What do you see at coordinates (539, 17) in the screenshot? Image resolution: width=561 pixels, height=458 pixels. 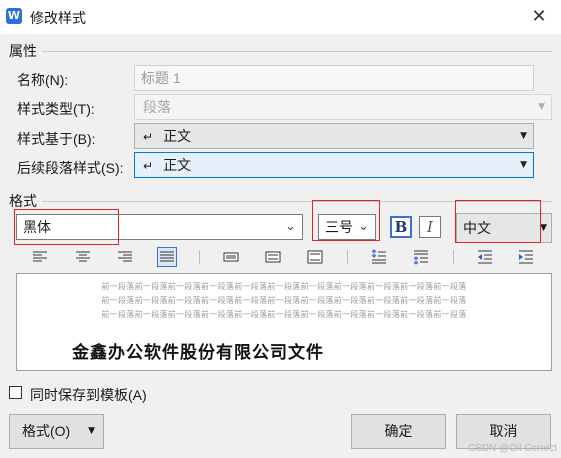 I see `close-icon: ✕` at bounding box center [539, 17].